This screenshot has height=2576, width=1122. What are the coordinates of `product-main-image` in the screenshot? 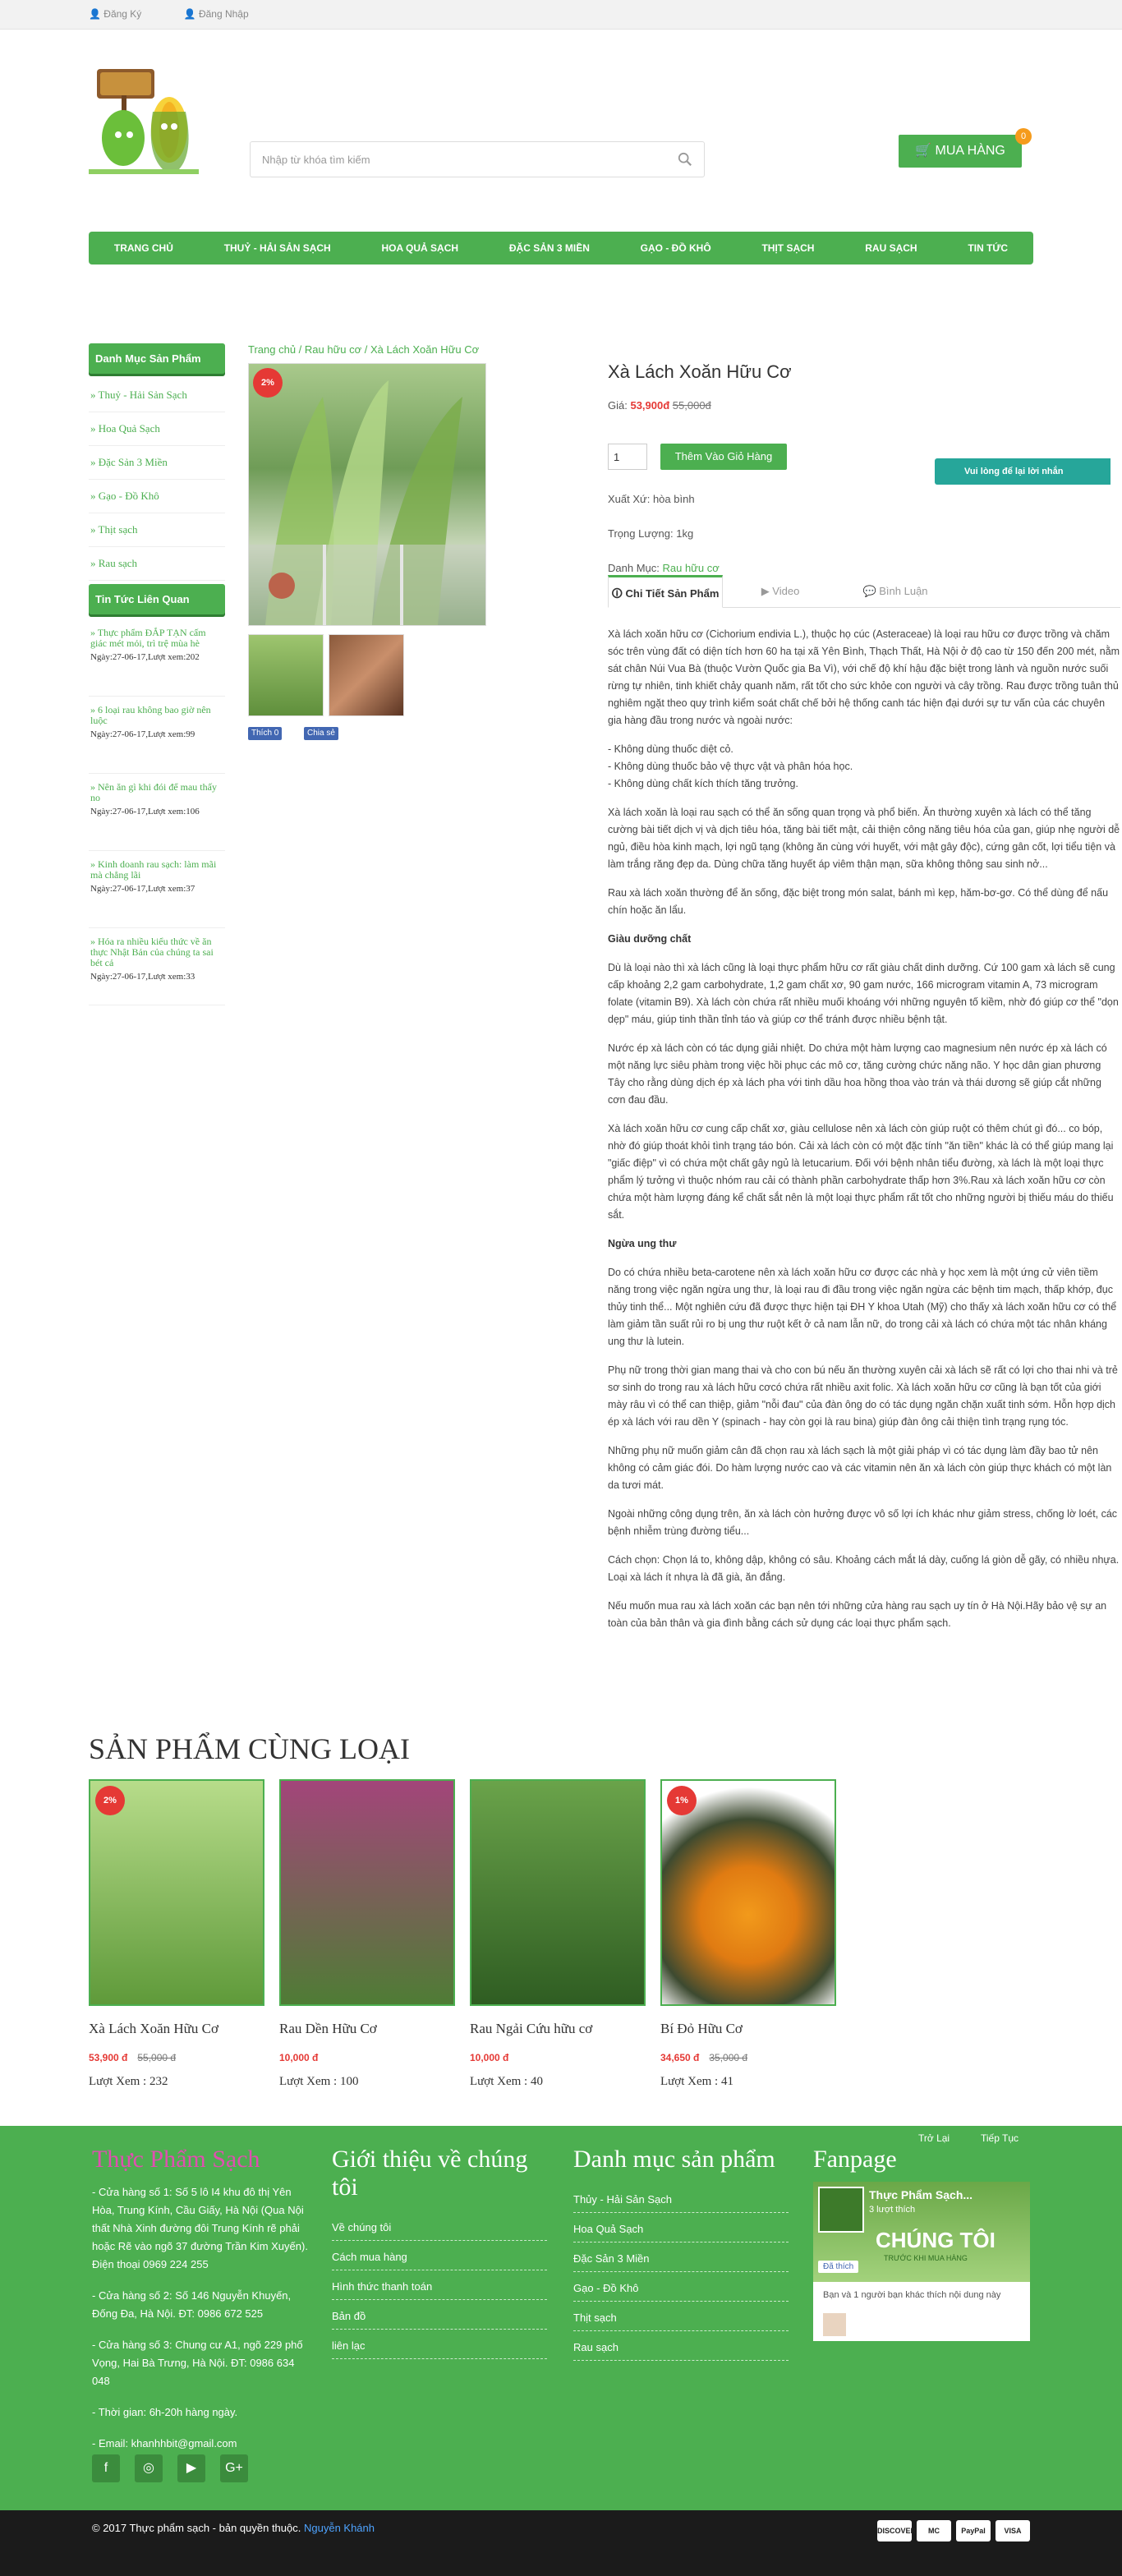 It's located at (367, 494).